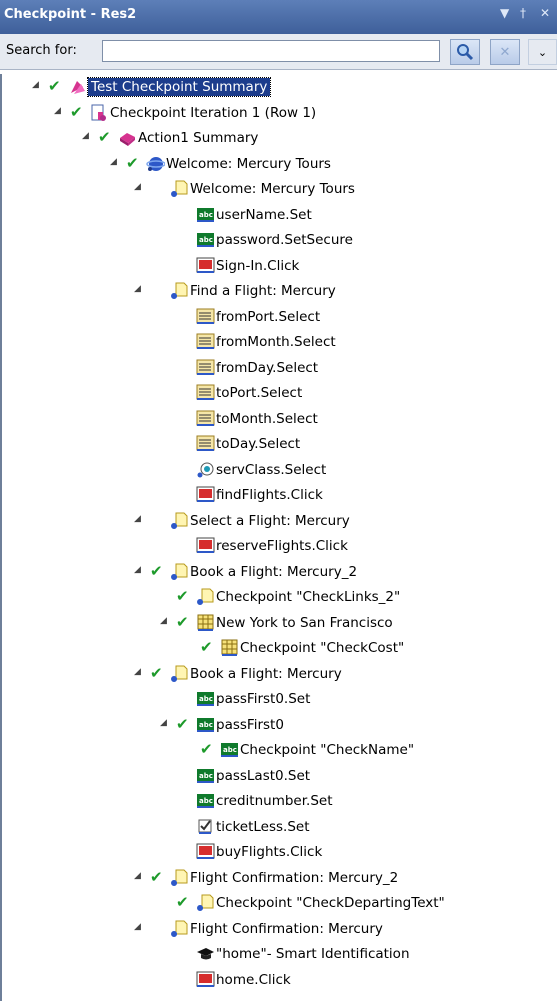  I want to click on tree-row: abc passLast0.Set, so click(279, 777).